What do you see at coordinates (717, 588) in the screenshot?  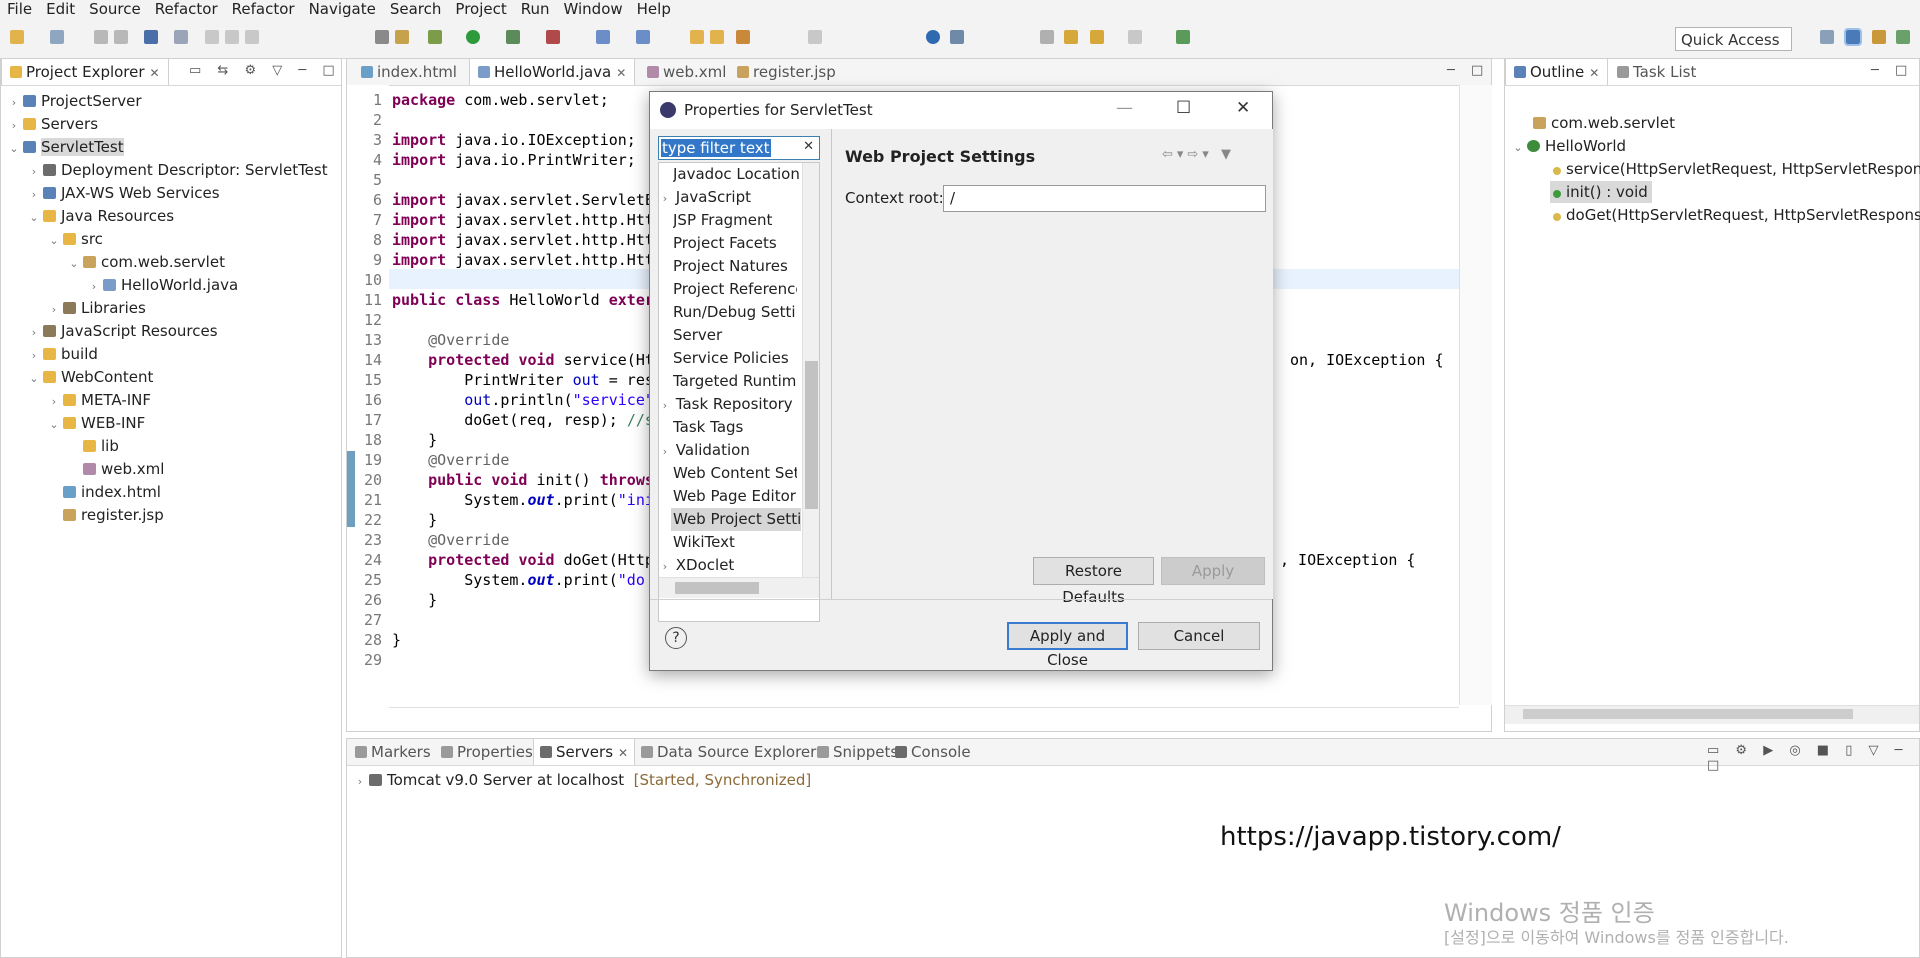 I see `list-hscroll-thumb` at bounding box center [717, 588].